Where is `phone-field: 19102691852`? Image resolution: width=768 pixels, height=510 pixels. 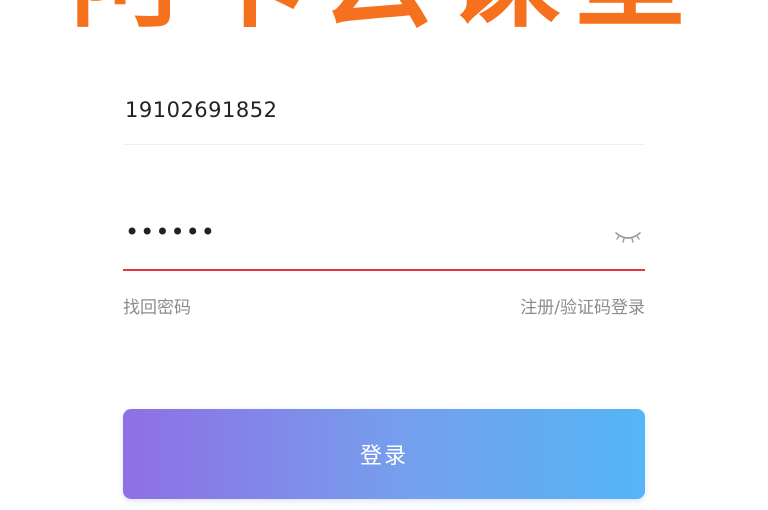
phone-field: 19102691852 is located at coordinates (384, 113).